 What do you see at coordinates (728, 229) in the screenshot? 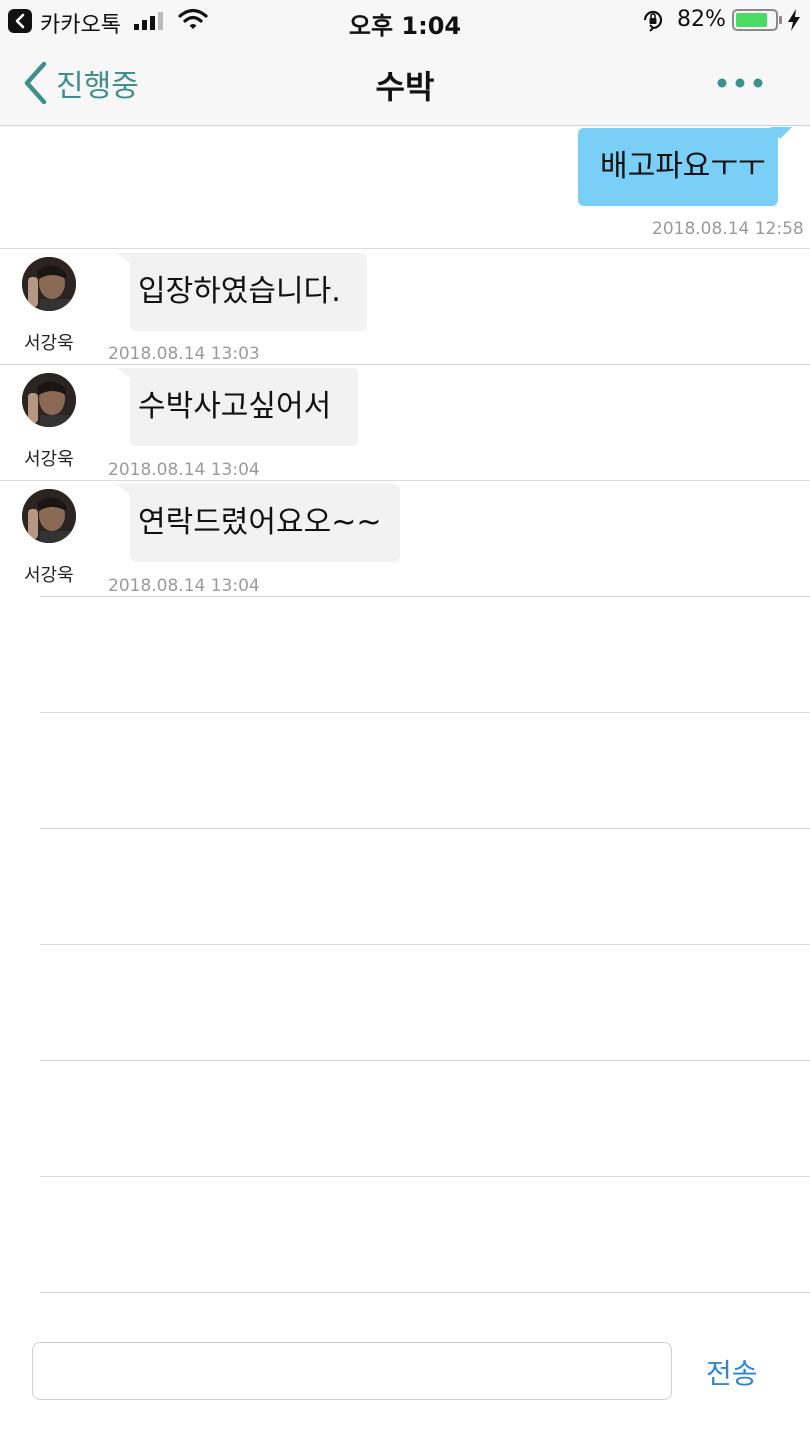
I see `message-timestamp: 2018.08.14 12:58` at bounding box center [728, 229].